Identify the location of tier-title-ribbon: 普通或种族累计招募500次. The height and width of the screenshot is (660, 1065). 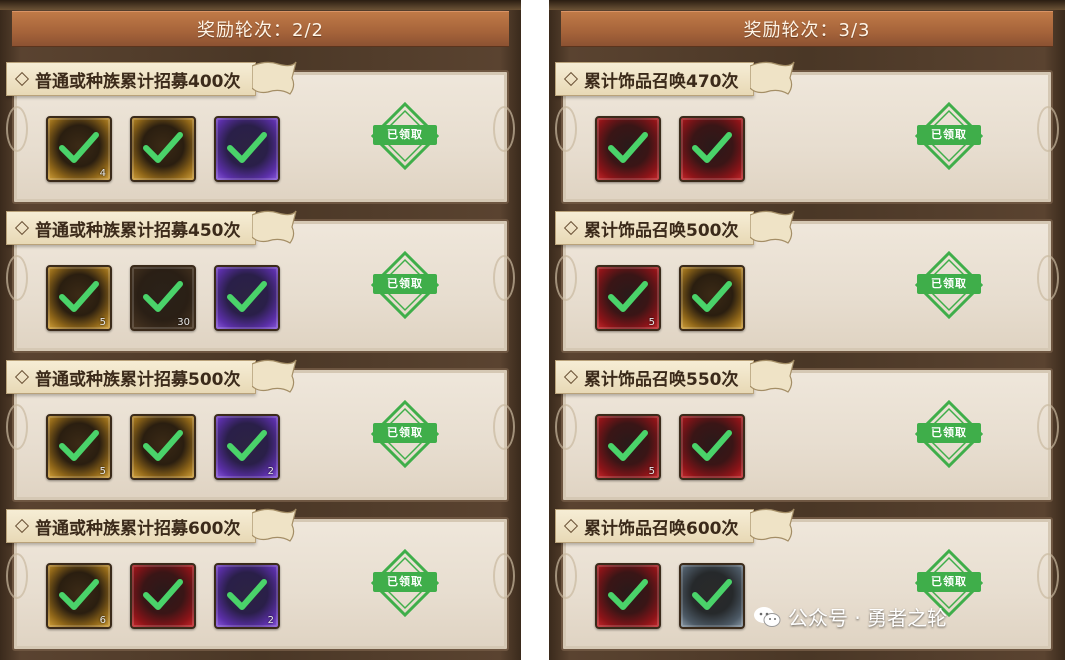
(131, 377).